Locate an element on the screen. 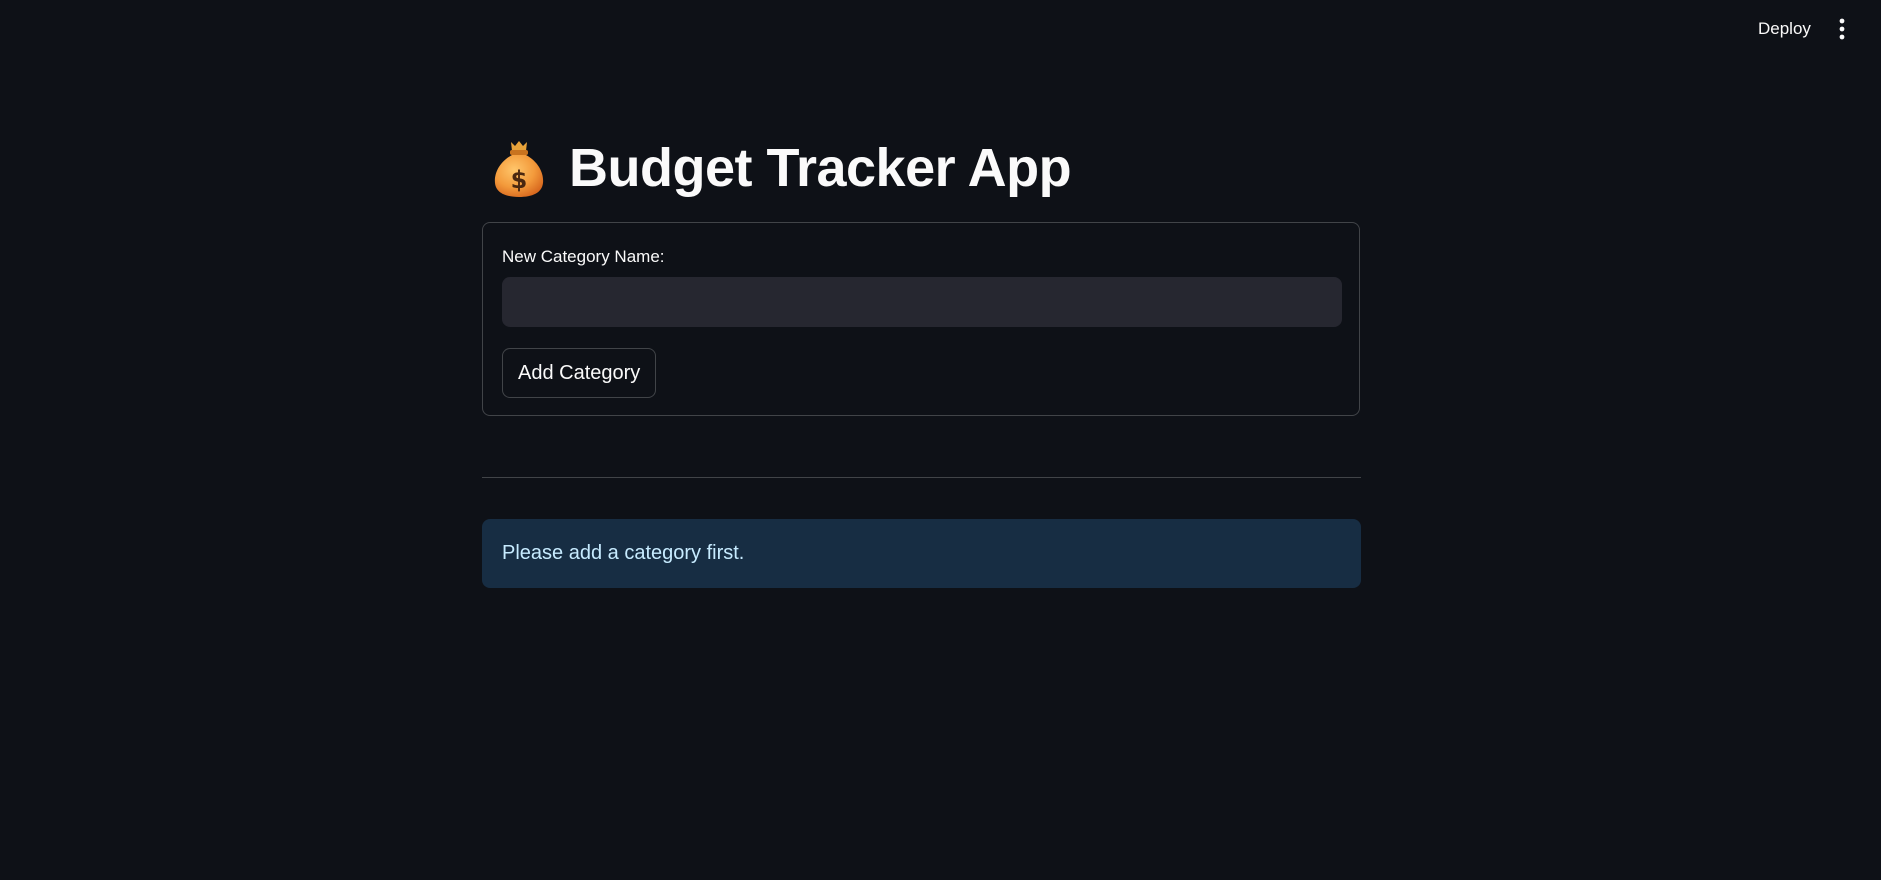 This screenshot has height=880, width=1881. divider is located at coordinates (921, 477).